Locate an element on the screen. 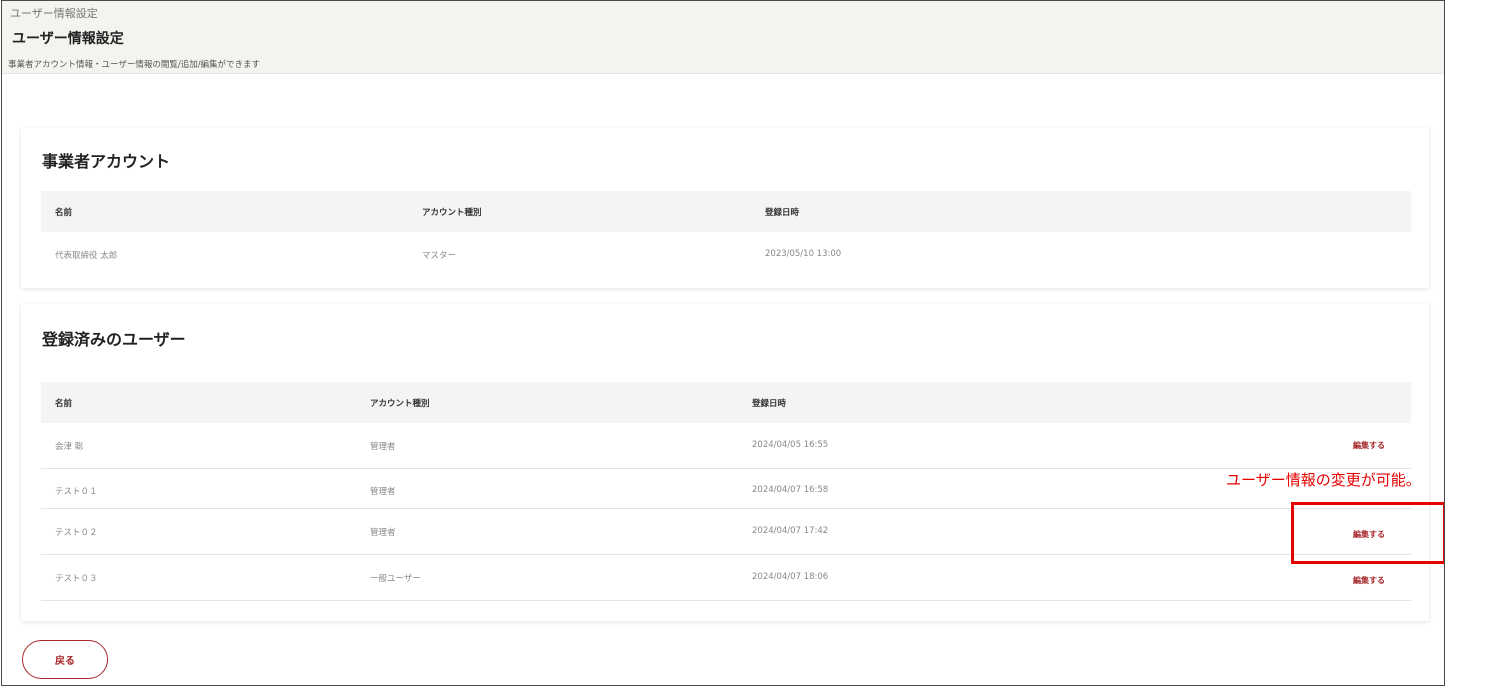  page-description: 事業者アカウント情報・ユーザー情報の閲覧/追加/編集ができます is located at coordinates (134, 65).